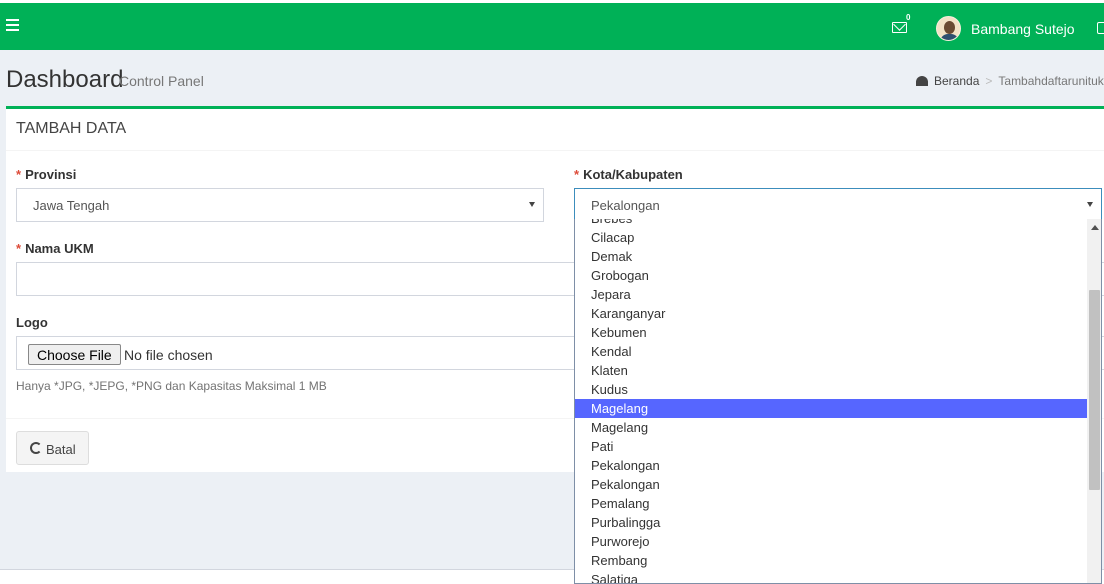 The height and width of the screenshot is (584, 1104). Describe the element at coordinates (59, 248) in the screenshot. I see `nama-ukm-label-text: Nama UKM` at that location.